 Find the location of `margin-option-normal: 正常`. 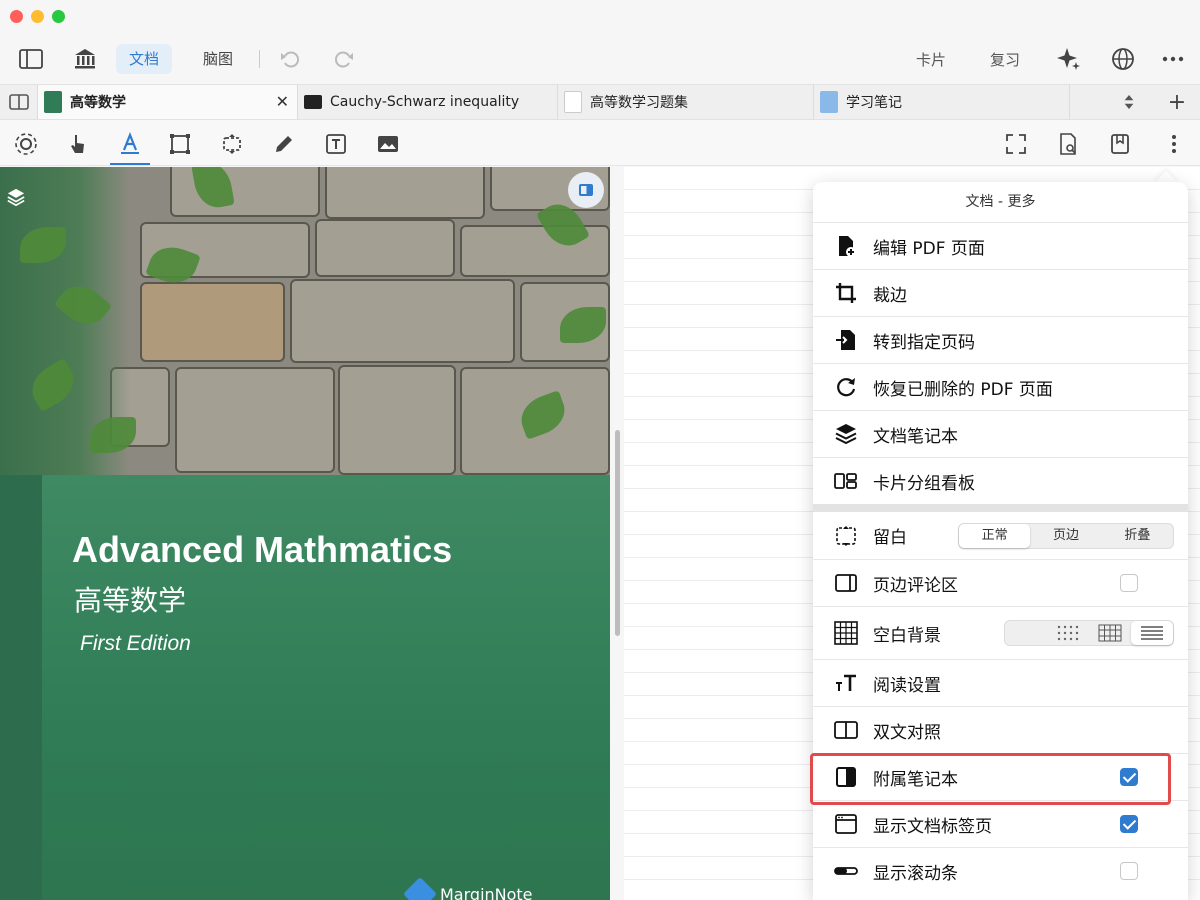

margin-option-normal: 正常 is located at coordinates (995, 536).